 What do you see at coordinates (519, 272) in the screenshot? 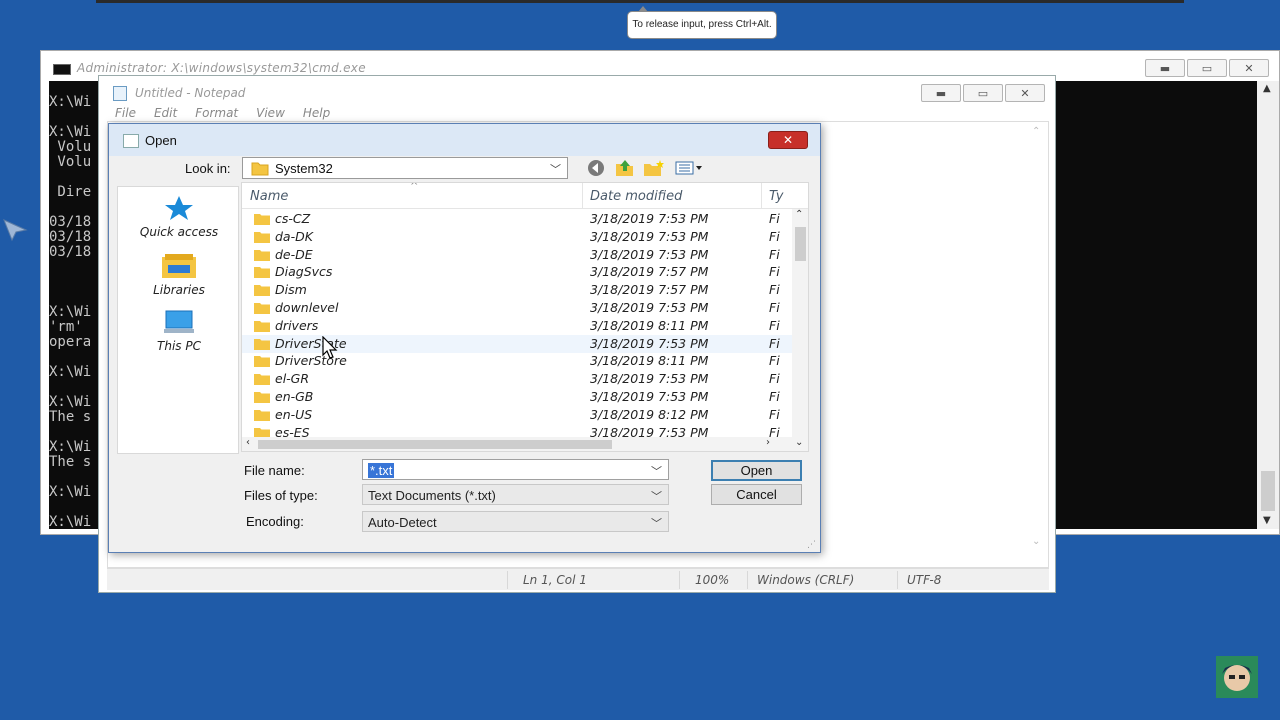
I see `file-row: DiagSvcs 3/18/2019 7:57 PM Fi` at bounding box center [519, 272].